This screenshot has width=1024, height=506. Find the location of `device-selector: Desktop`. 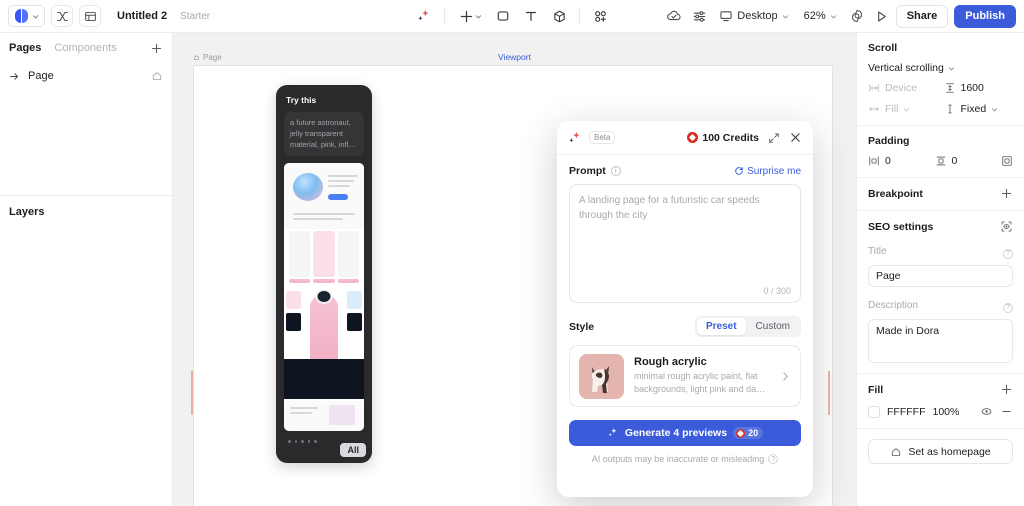

device-selector: Desktop is located at coordinates (753, 16).